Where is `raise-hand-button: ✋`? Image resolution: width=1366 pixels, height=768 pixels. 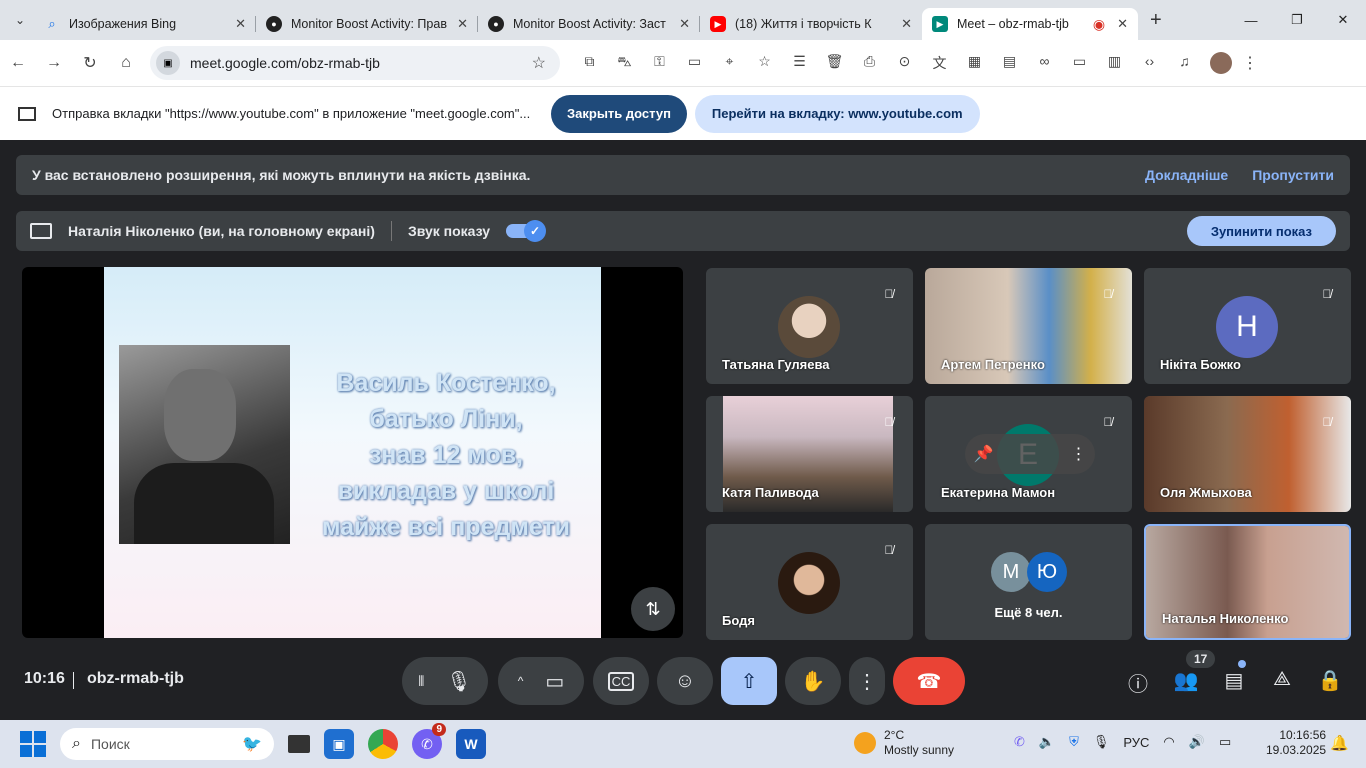 raise-hand-button: ✋ is located at coordinates (813, 681).